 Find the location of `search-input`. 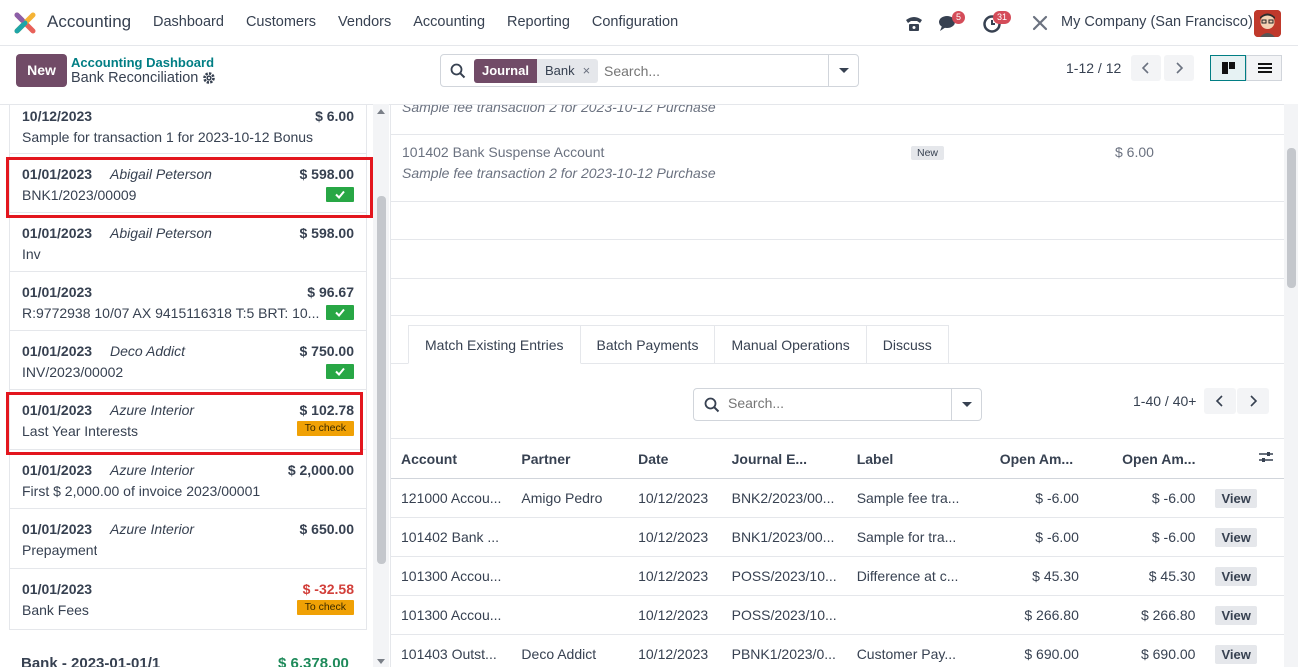

search-input is located at coordinates (714, 71).